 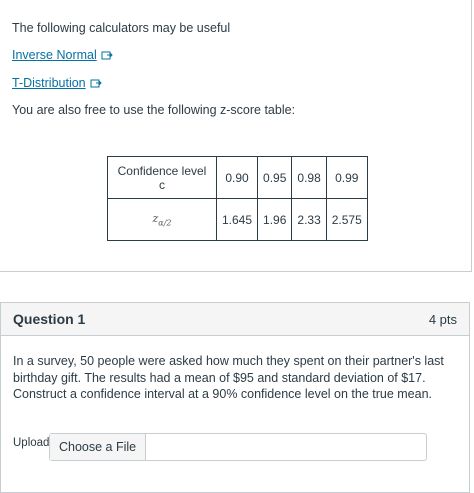 I want to click on calculators-intro: The following calculators may be useful, so click(x=121, y=28).